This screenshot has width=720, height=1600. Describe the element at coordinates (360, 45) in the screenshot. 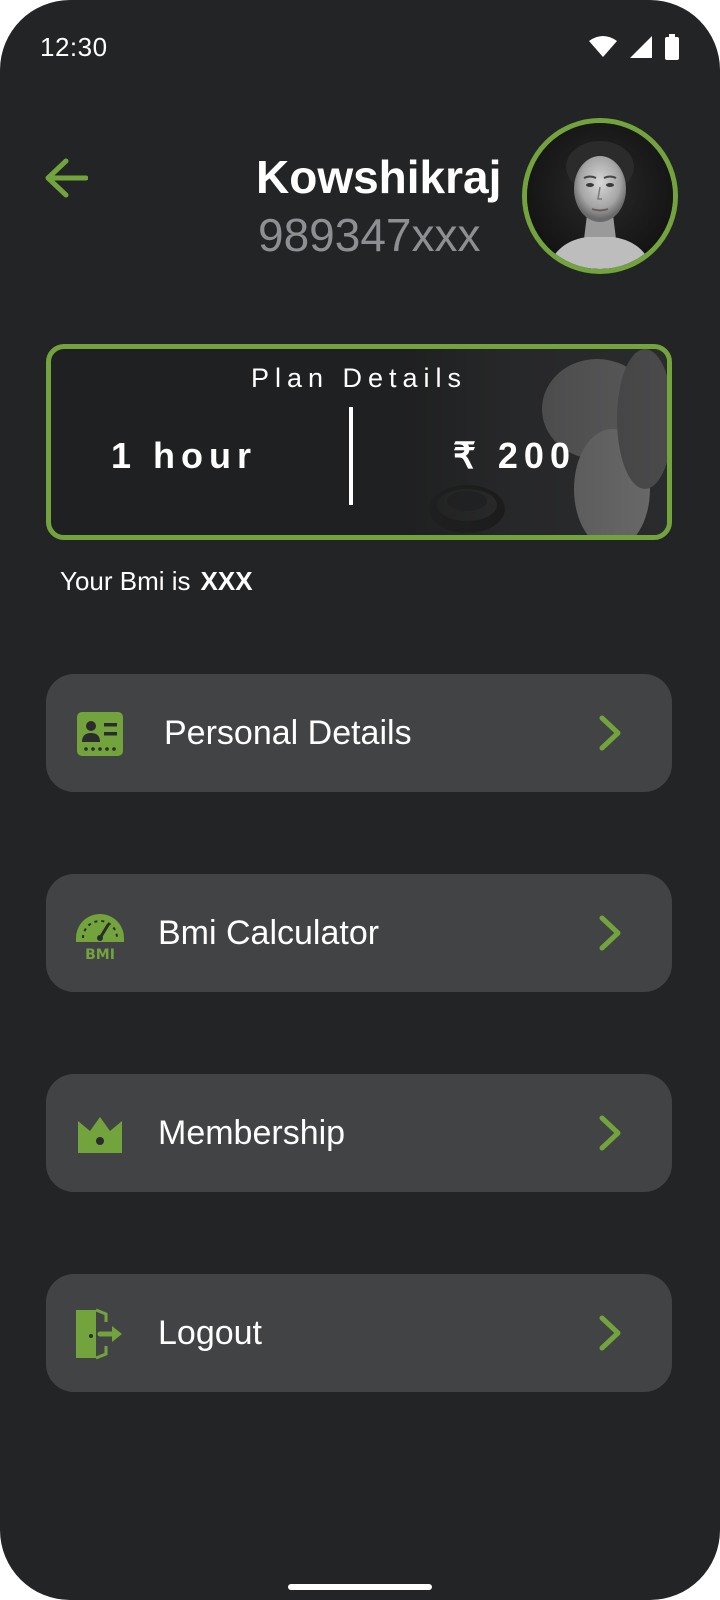

I see `status-bar: 12:30` at that location.